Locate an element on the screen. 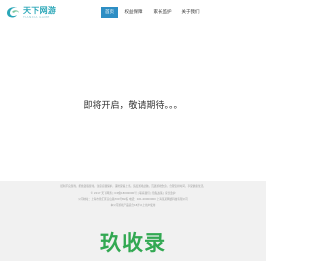 The height and width of the screenshot is (261, 320). nav-item-about-us: 关于我们 is located at coordinates (190, 12).